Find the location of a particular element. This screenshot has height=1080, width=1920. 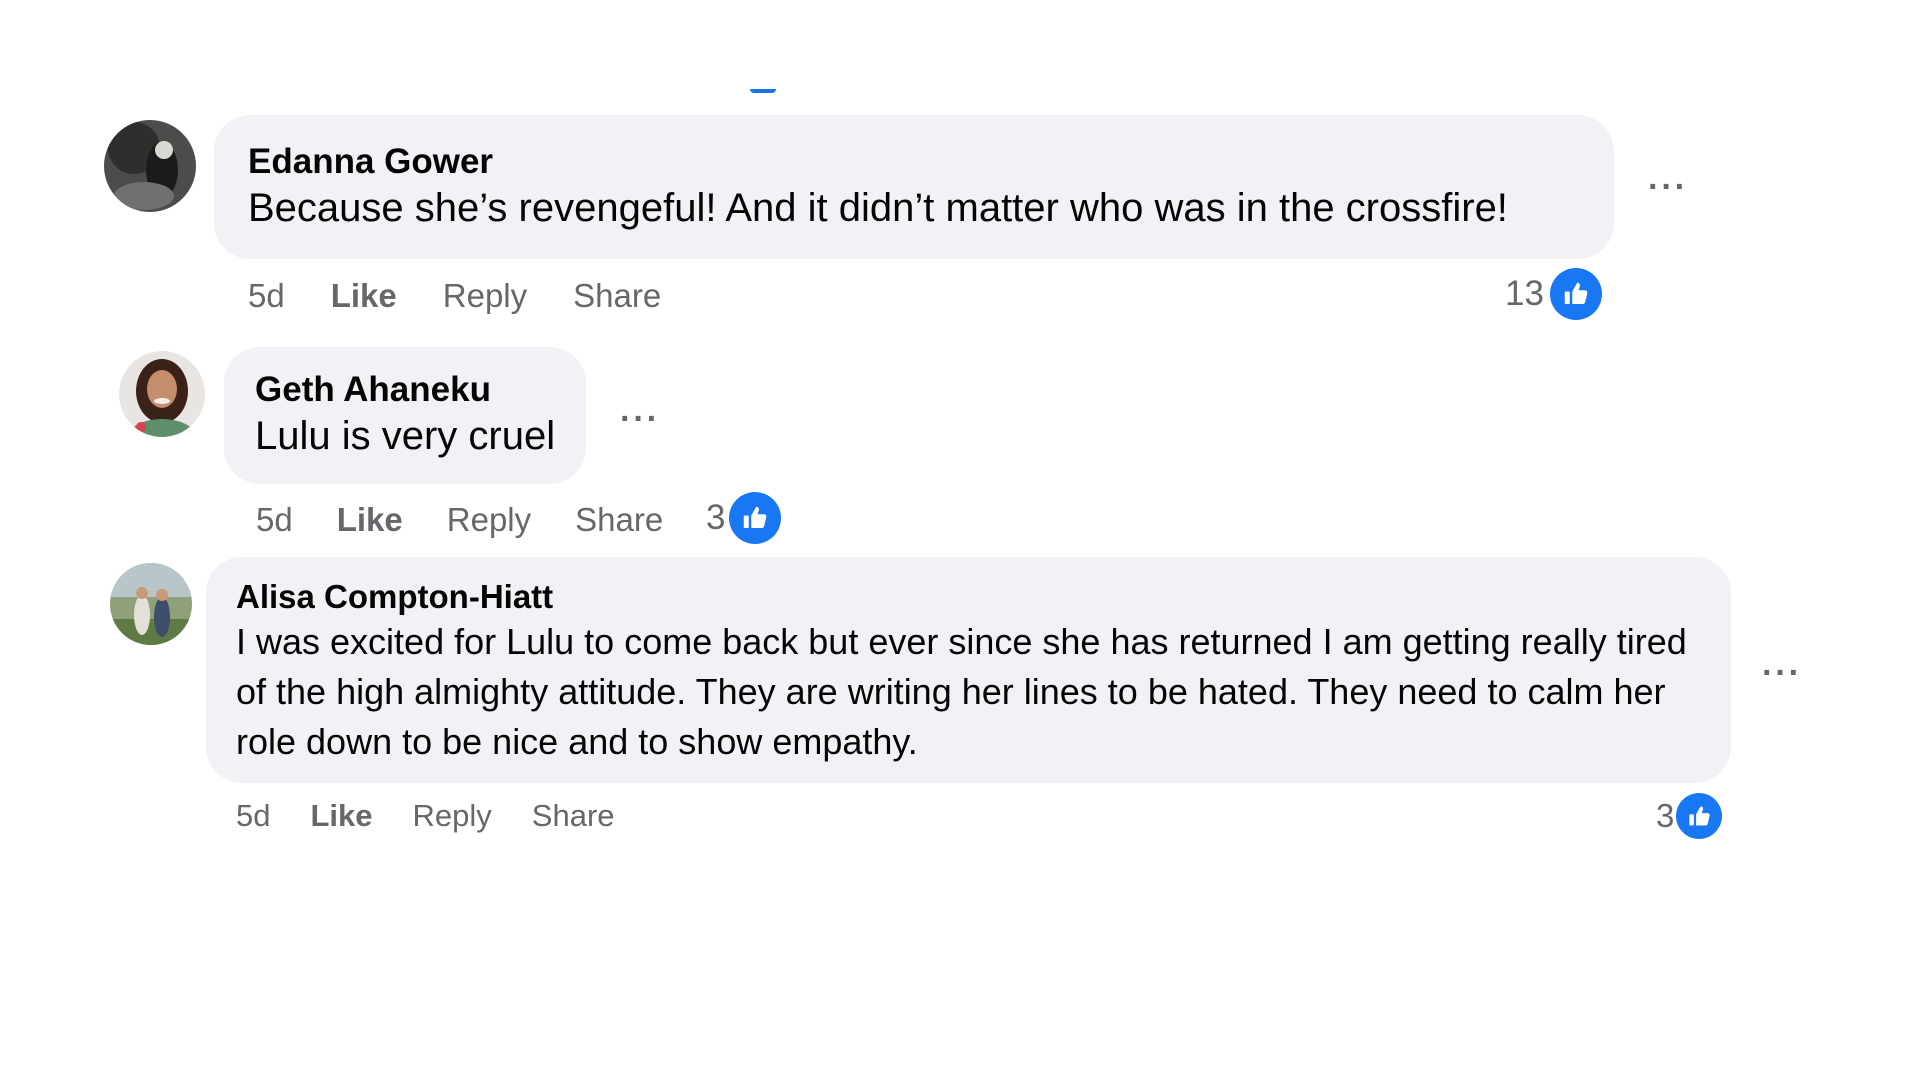

comment-author: Geth Ahaneku is located at coordinates (420, 390).